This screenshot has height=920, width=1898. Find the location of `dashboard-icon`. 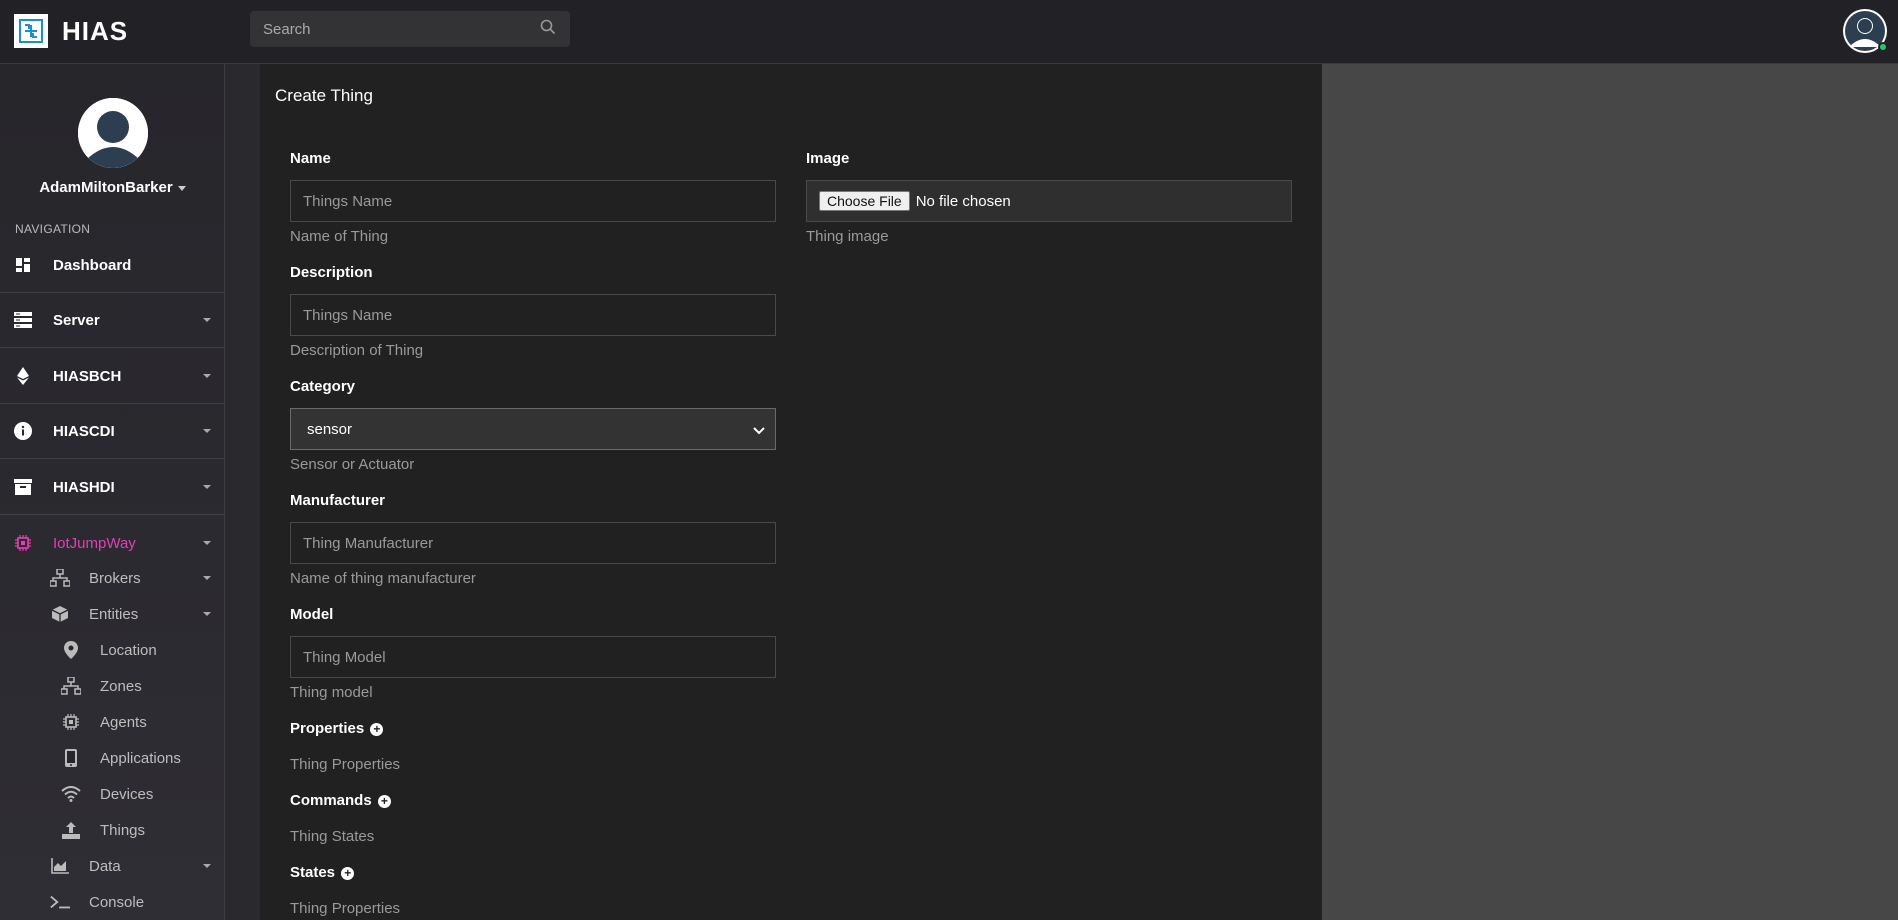

dashboard-icon is located at coordinates (23, 265).